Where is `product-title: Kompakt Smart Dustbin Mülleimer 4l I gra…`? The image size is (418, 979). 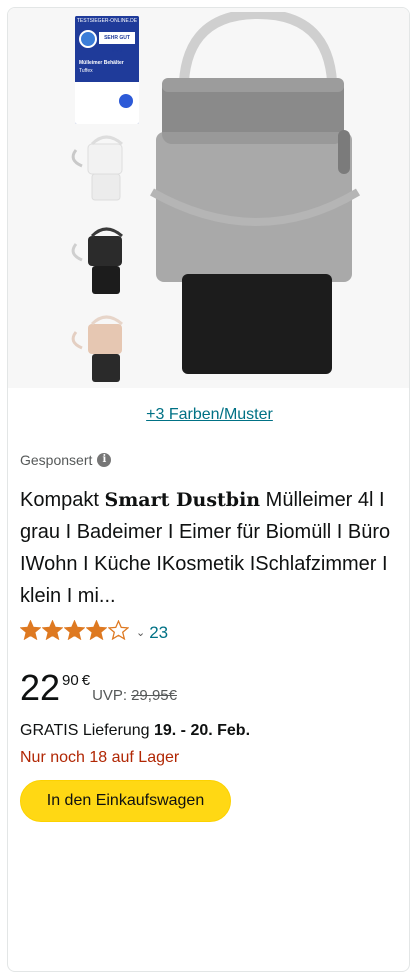 product-title: Kompakt Smart Dustbin Mülleimer 4l I gra… is located at coordinates (212, 548).